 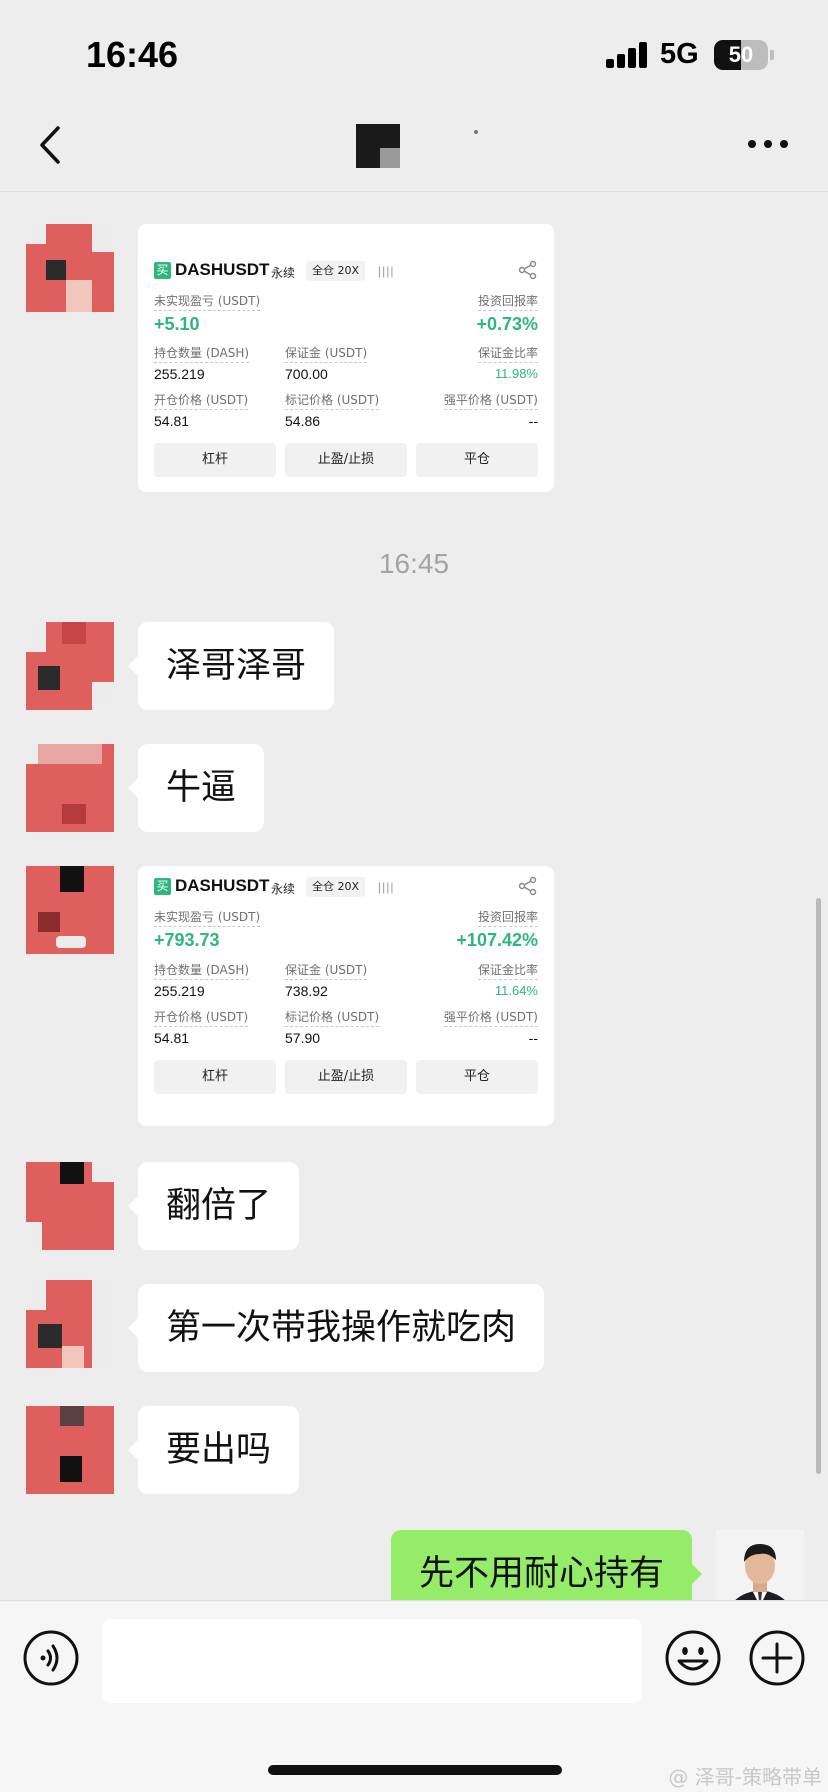 I want to click on chevron-left-icon, so click(x=51, y=145).